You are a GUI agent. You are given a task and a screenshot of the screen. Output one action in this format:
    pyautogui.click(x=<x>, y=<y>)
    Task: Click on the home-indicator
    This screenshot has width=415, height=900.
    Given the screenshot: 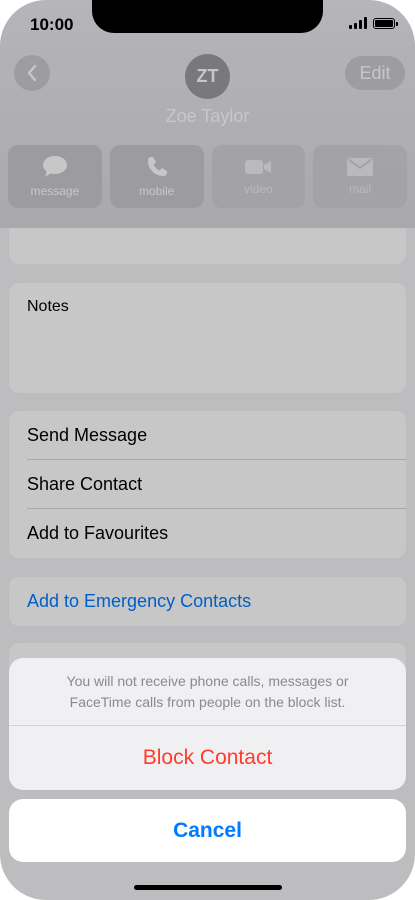 What is the action you would take?
    pyautogui.click(x=208, y=887)
    